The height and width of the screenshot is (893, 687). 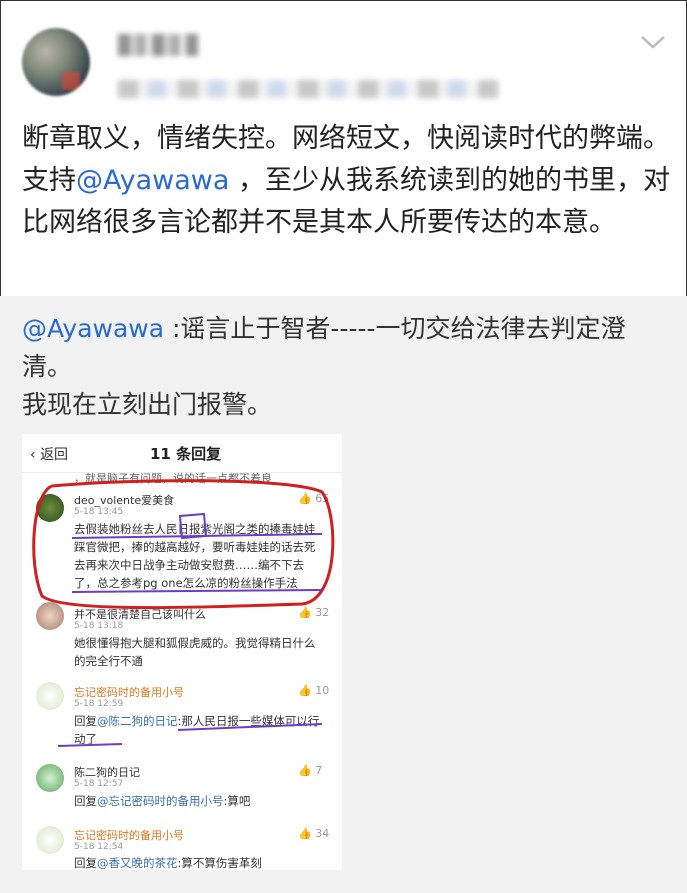 I want to click on comment-body: 回复@陈二狗的日记:那人民日报一些媒体可以行动了, so click(x=197, y=730).